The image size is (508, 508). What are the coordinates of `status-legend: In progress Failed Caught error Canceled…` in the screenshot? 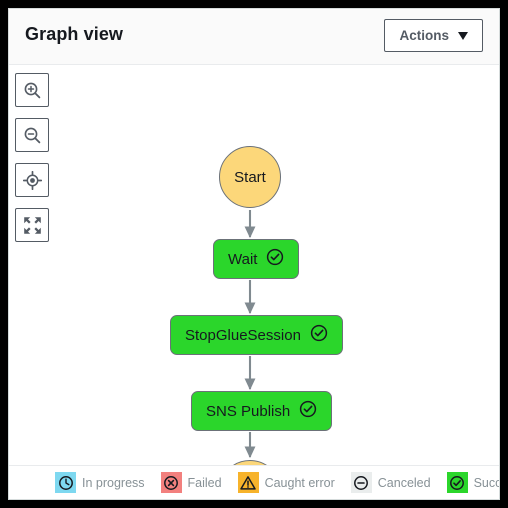 It's located at (254, 482).